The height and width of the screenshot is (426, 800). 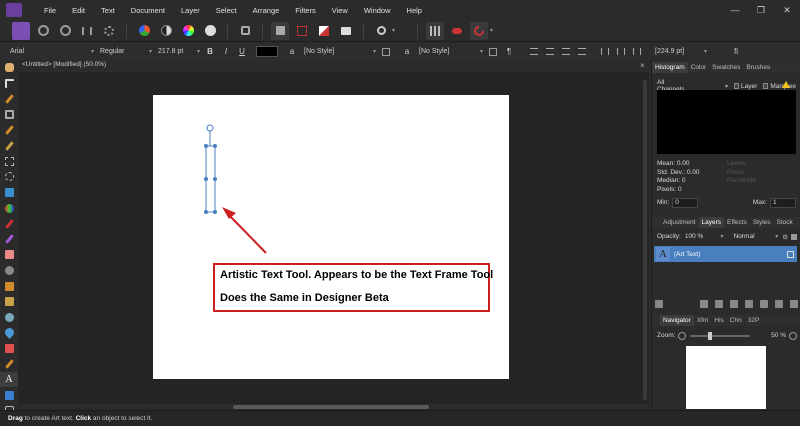 What do you see at coordinates (381, 31) in the screenshot?
I see `arrange-button` at bounding box center [381, 31].